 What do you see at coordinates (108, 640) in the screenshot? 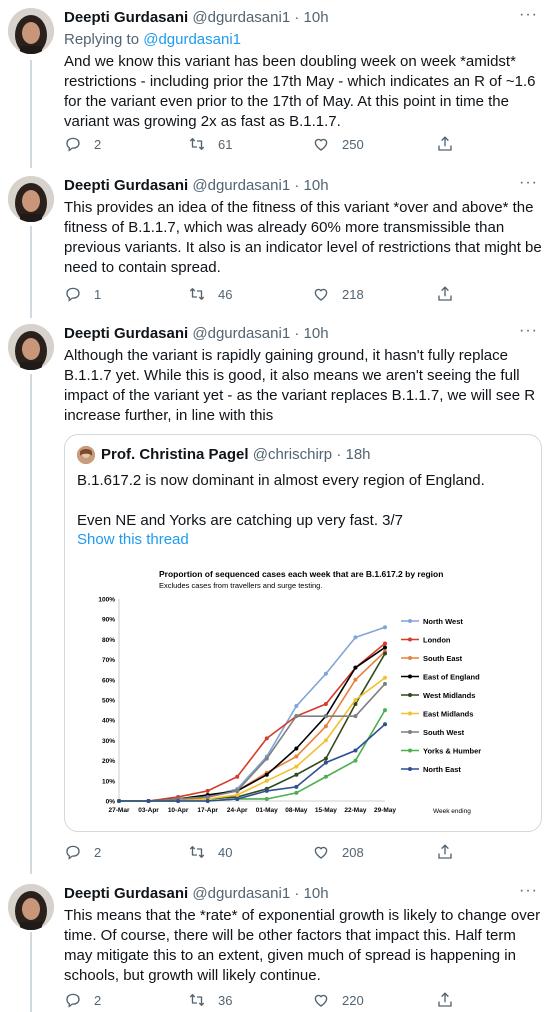
I see `y-tick-label: 80%` at bounding box center [108, 640].